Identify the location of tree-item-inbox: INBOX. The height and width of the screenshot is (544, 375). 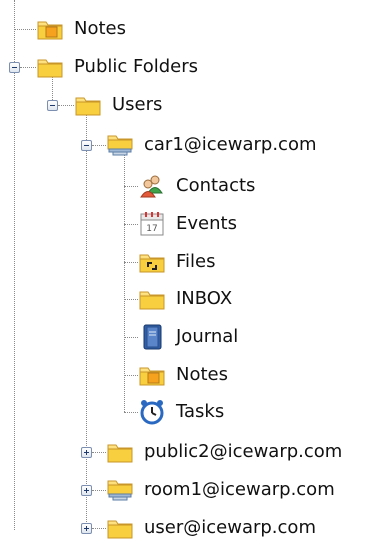
(185, 299).